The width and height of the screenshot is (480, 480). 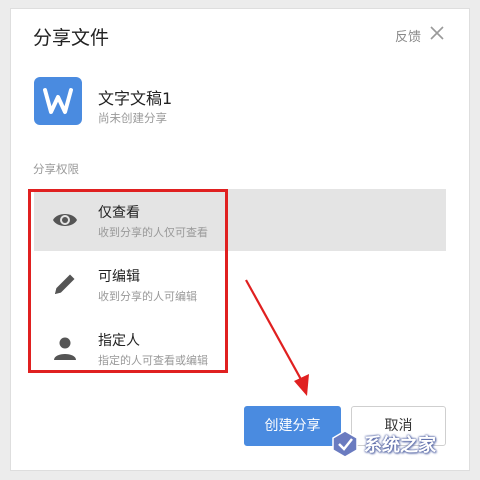 What do you see at coordinates (147, 296) in the screenshot?
I see `permission-description: 收到分享的人可编辑` at bounding box center [147, 296].